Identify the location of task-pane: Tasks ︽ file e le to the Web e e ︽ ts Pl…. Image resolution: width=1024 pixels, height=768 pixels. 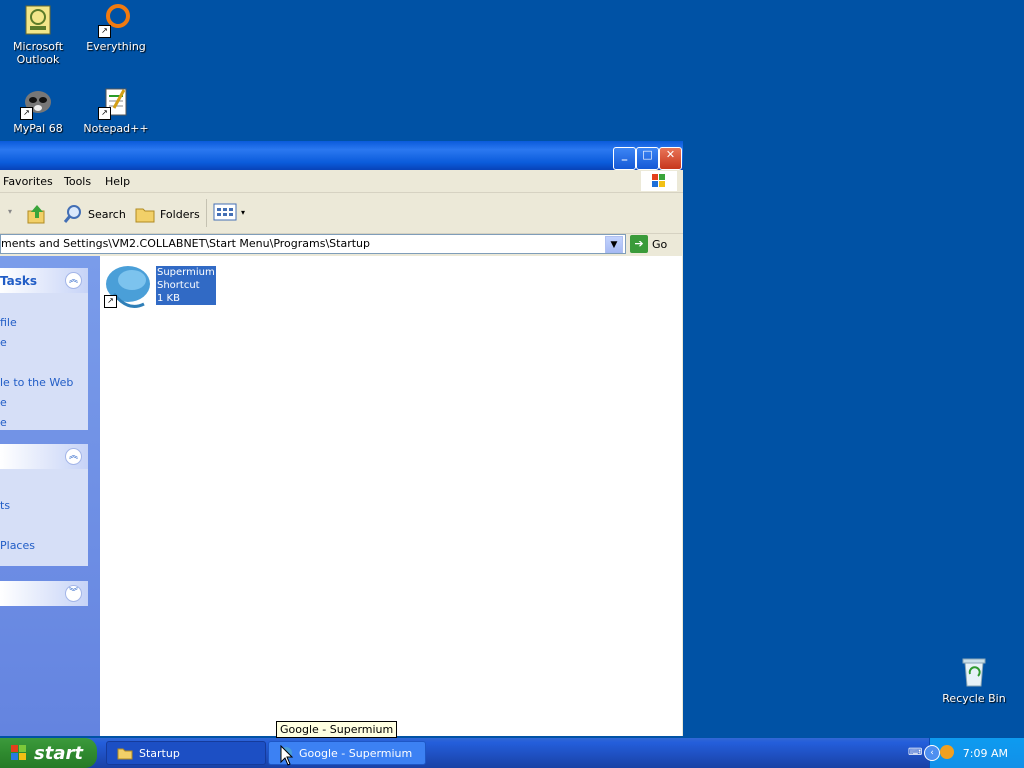
(50, 496).